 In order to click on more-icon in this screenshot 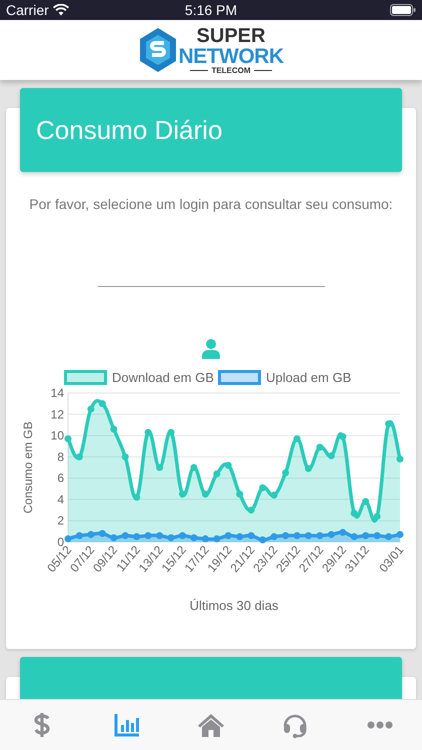, I will do `click(379, 725)`.